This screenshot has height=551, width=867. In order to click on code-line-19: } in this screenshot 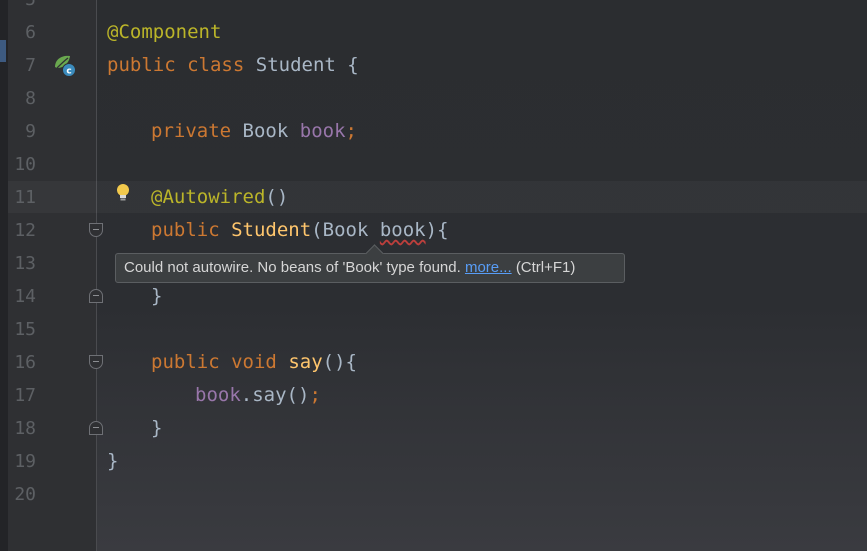, I will do `click(112, 461)`.